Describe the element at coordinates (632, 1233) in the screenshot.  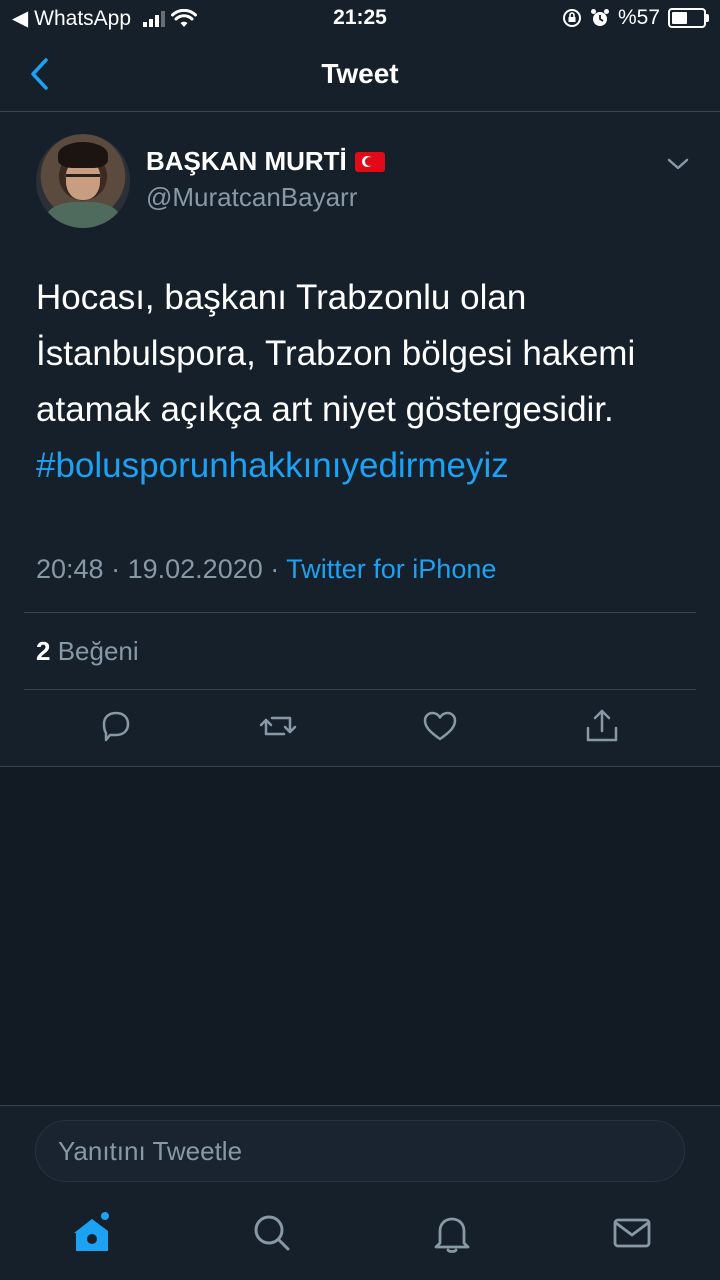
I see `messages-envelope-icon` at that location.